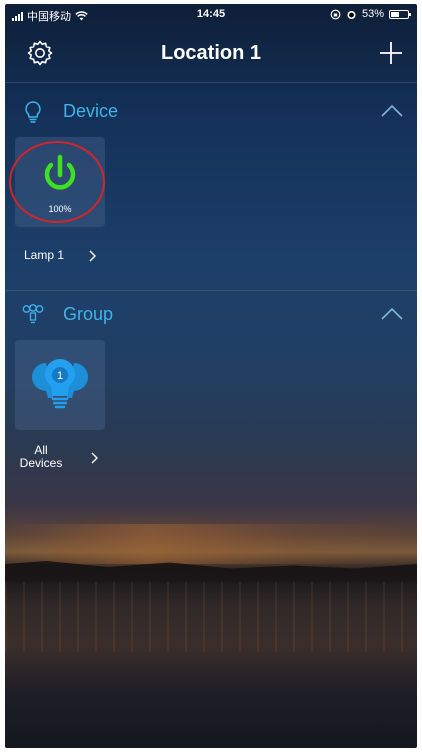  What do you see at coordinates (211, 290) in the screenshot?
I see `section-divider` at bounding box center [211, 290].